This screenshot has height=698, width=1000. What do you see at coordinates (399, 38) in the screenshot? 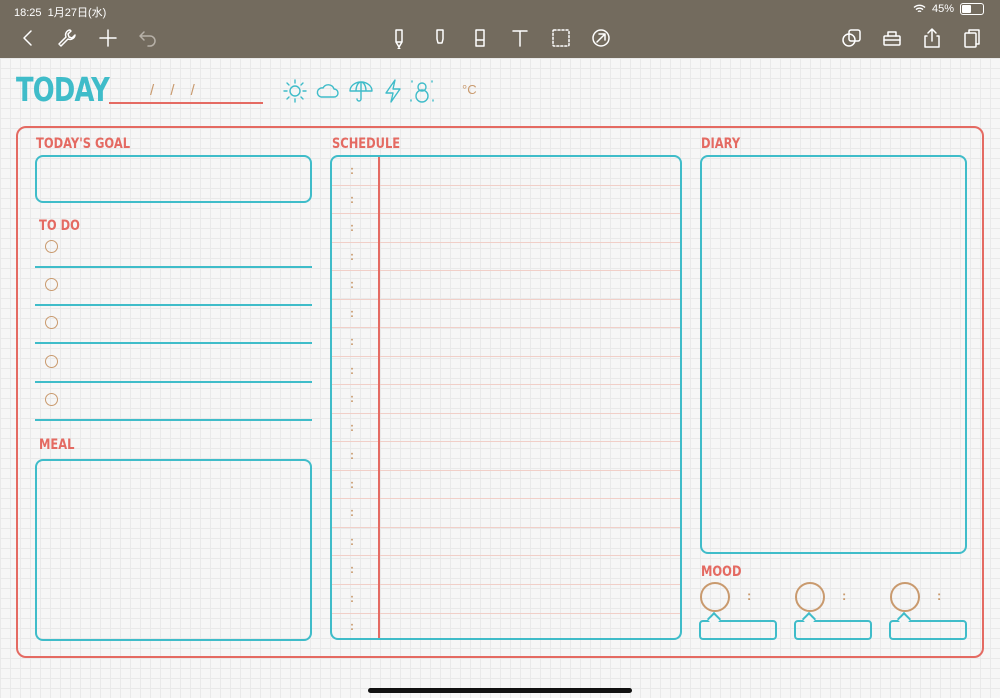
I see `pen-icon` at bounding box center [399, 38].